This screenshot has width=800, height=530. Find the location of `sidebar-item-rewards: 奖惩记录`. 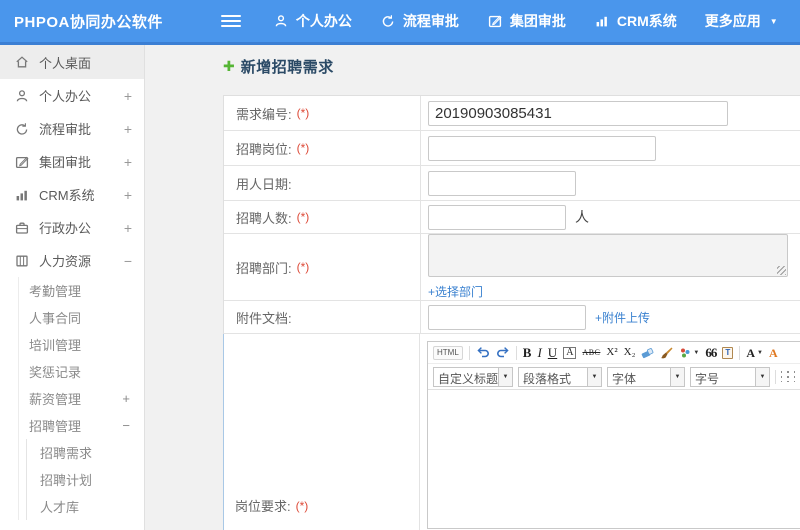

sidebar-item-rewards: 奖惩记录 is located at coordinates (81, 371).